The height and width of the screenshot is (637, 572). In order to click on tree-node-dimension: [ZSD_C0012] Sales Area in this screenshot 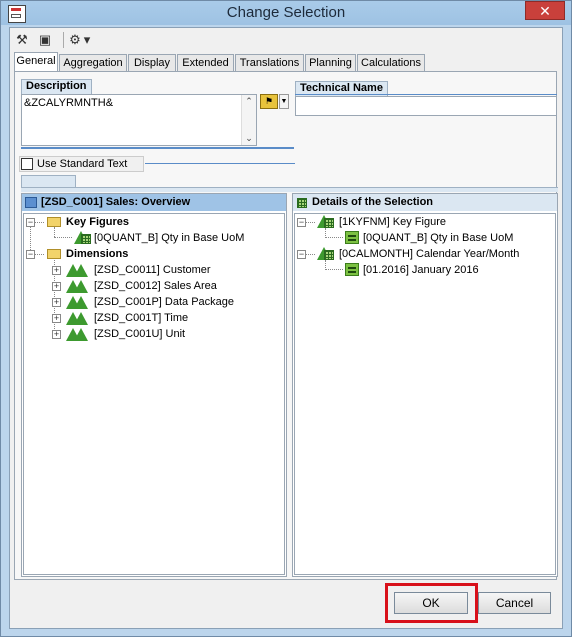, I will do `click(155, 286)`.